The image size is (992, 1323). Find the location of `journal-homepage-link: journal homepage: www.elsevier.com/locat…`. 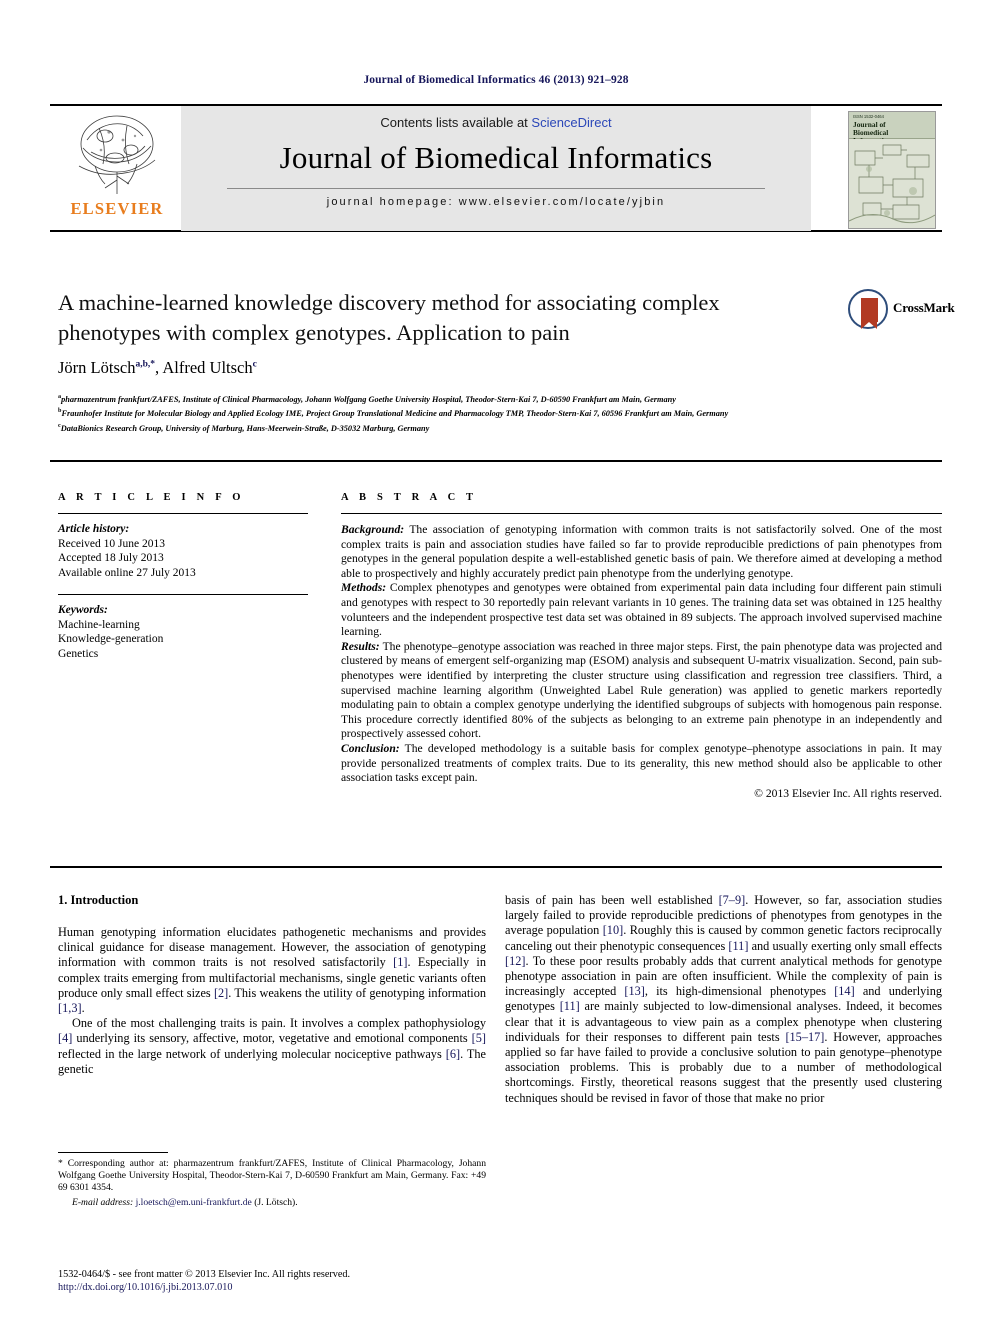

journal-homepage-link: journal homepage: www.elsevier.com/locat… is located at coordinates (496, 202).